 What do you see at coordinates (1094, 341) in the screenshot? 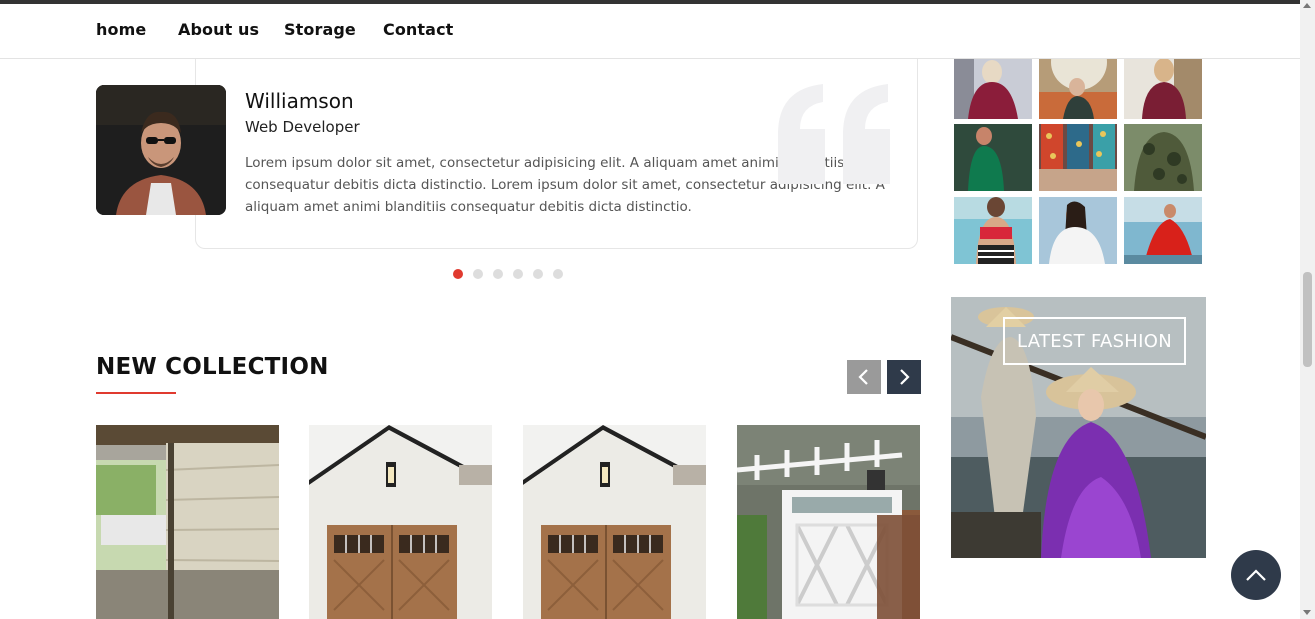
I see `latest-fashion-label: LATEST FASHION` at bounding box center [1094, 341].